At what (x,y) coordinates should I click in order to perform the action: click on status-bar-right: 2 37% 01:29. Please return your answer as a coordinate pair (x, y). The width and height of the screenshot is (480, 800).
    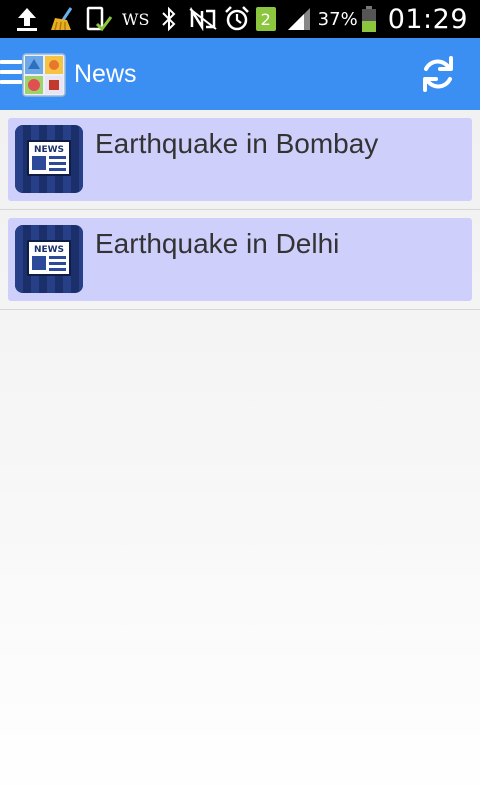
    Looking at the image, I should click on (311, 19).